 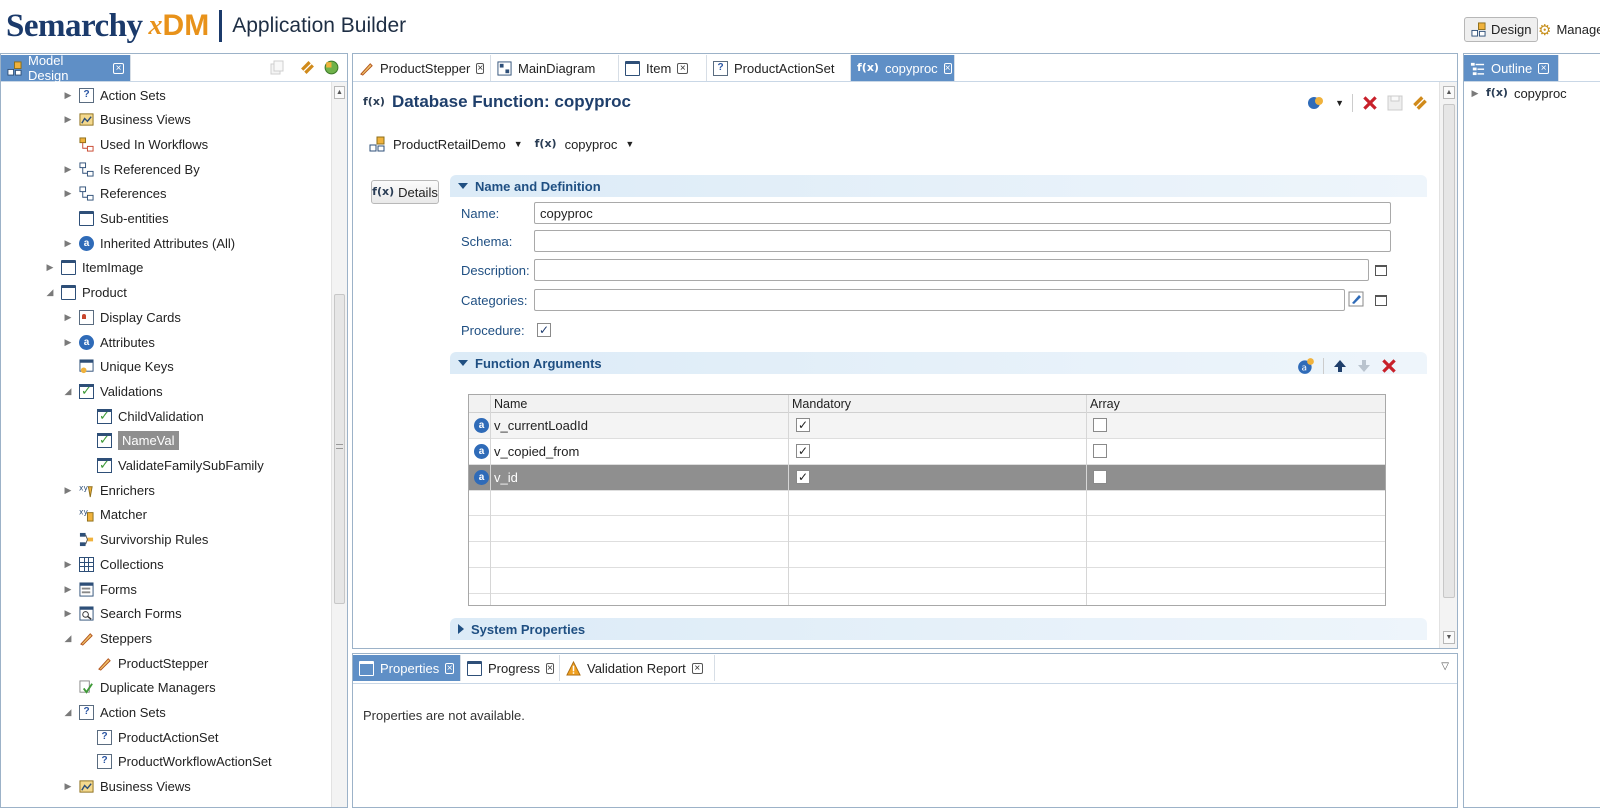 What do you see at coordinates (94, 268) in the screenshot?
I see `tree-item: ▶ ItemImage` at bounding box center [94, 268].